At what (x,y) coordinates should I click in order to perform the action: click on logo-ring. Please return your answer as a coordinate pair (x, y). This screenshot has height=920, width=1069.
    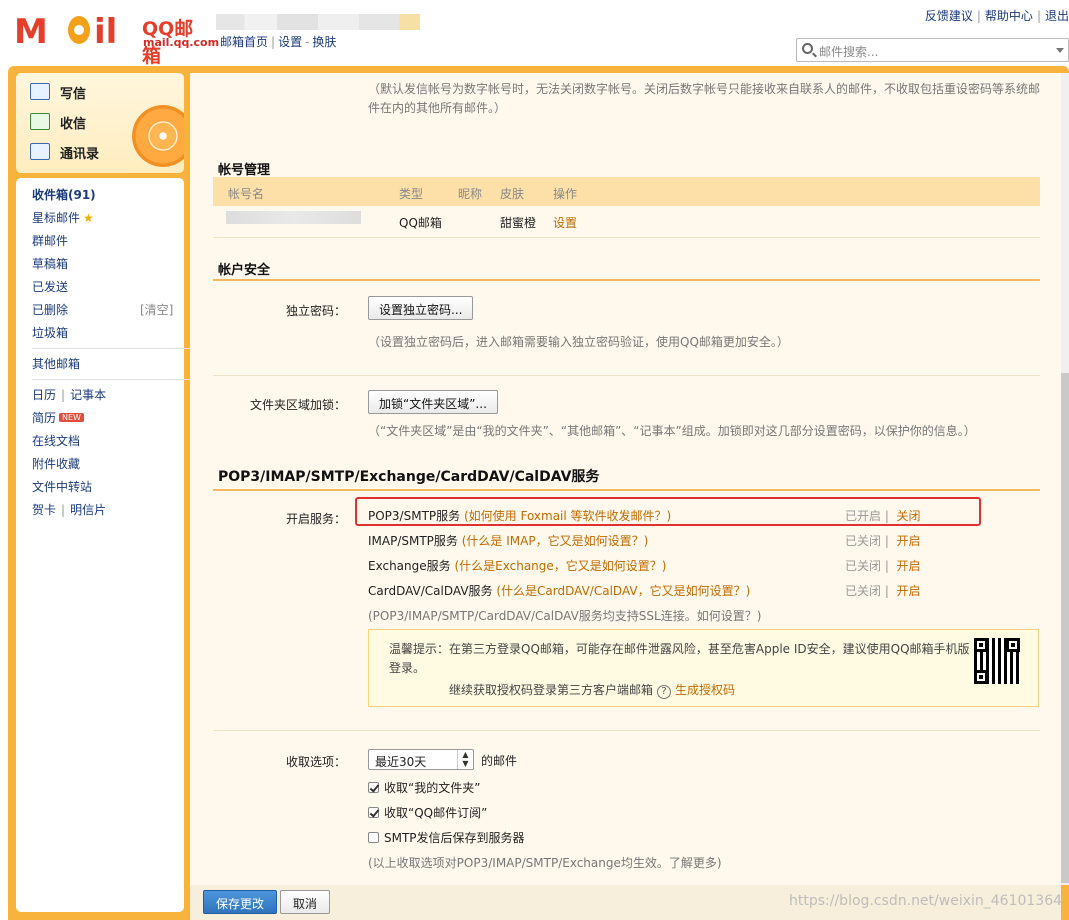
    Looking at the image, I should click on (79, 30).